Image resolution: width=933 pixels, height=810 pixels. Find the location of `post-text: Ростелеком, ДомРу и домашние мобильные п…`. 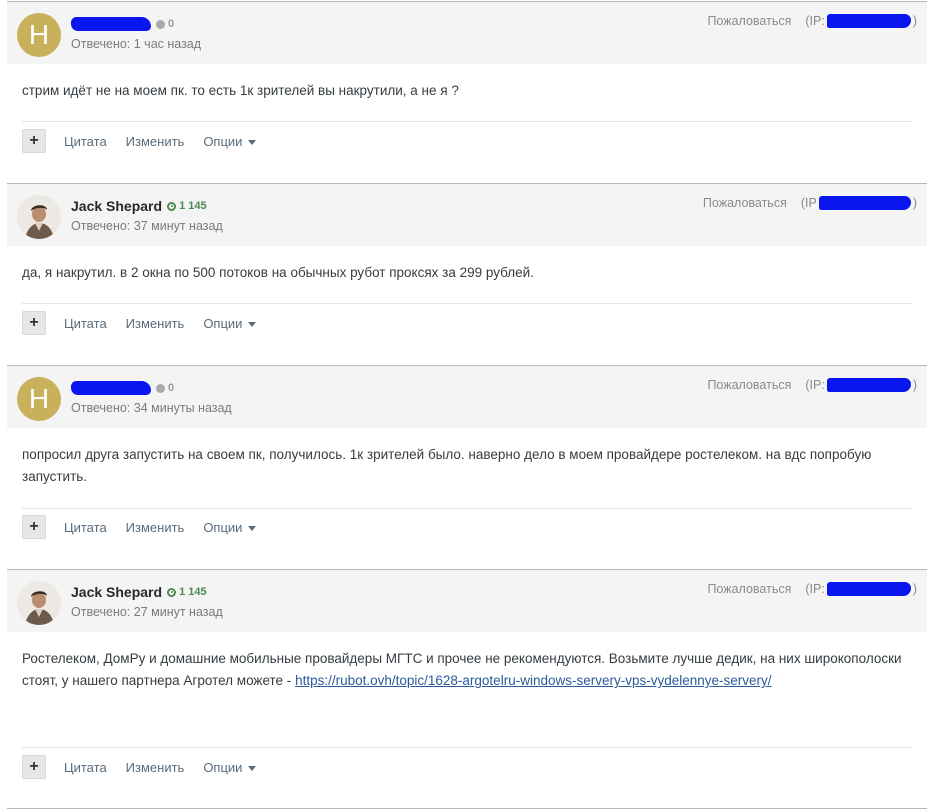

post-text: Ростелеком, ДомРу и домашние мобильные п… is located at coordinates (467, 670).